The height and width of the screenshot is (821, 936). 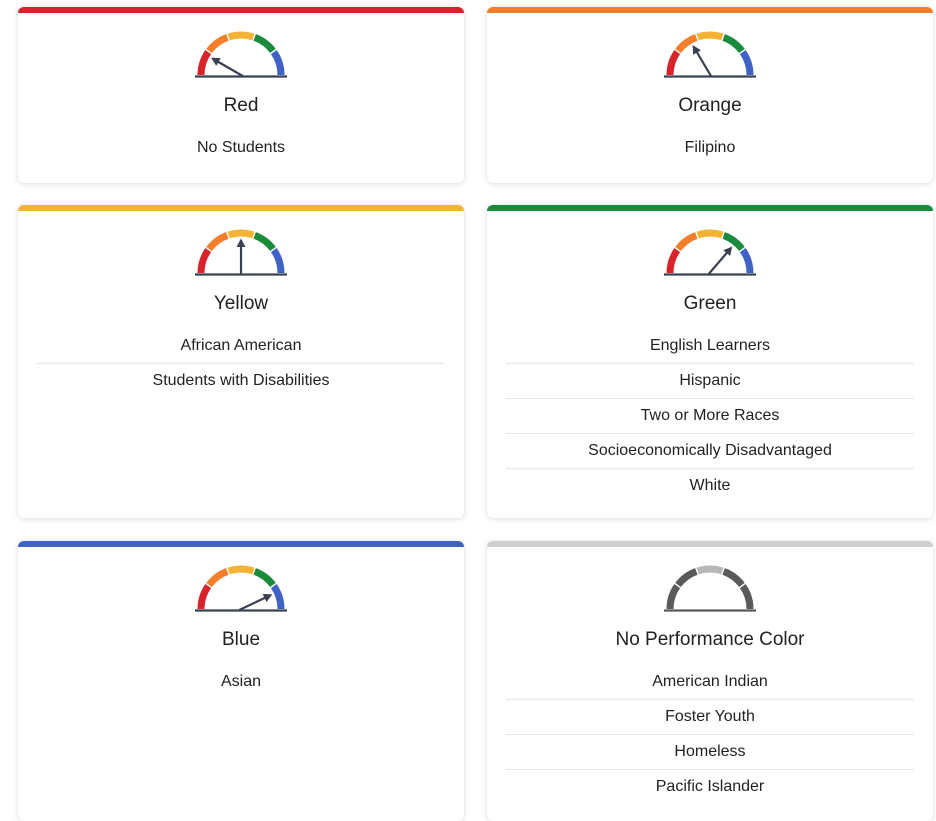 What do you see at coordinates (710, 381) in the screenshot?
I see `student-group-item: Hispanic` at bounding box center [710, 381].